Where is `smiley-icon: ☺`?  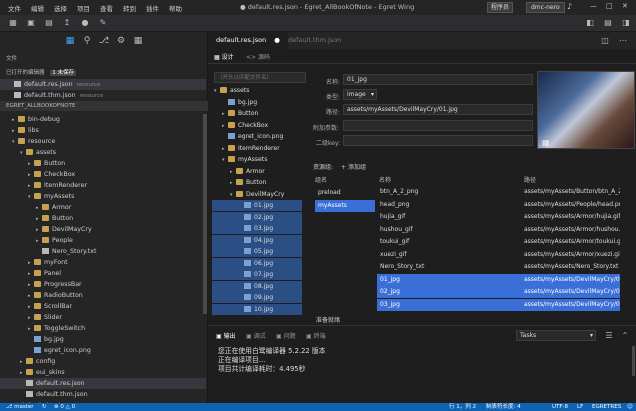
smiley-icon: ☺ is located at coordinates (630, 407).